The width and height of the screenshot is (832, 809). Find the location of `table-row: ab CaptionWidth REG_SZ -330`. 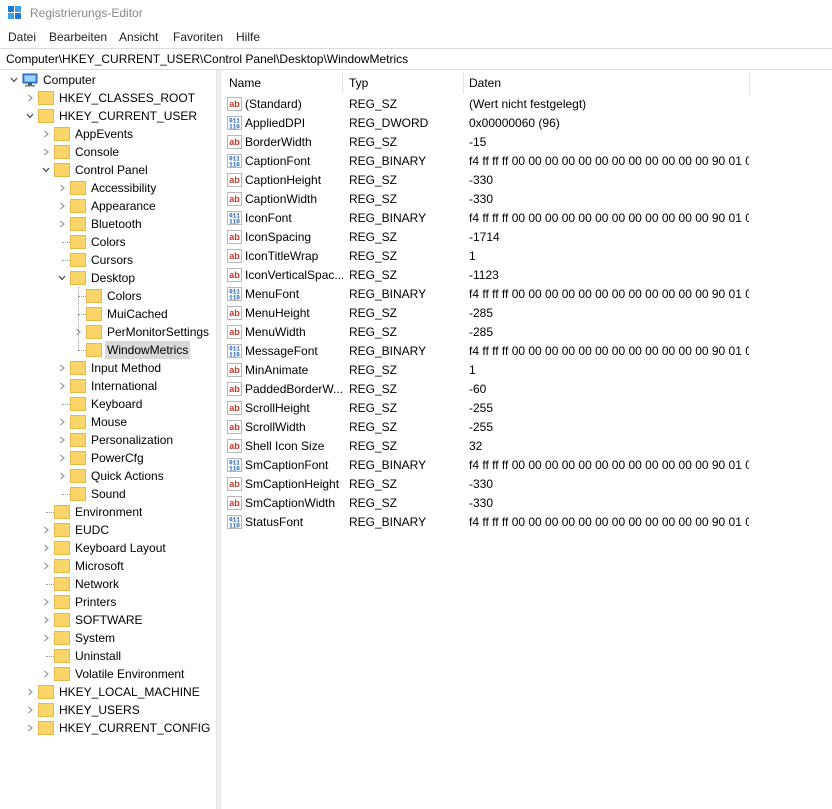

table-row: ab CaptionWidth REG_SZ -330 is located at coordinates (526, 199).